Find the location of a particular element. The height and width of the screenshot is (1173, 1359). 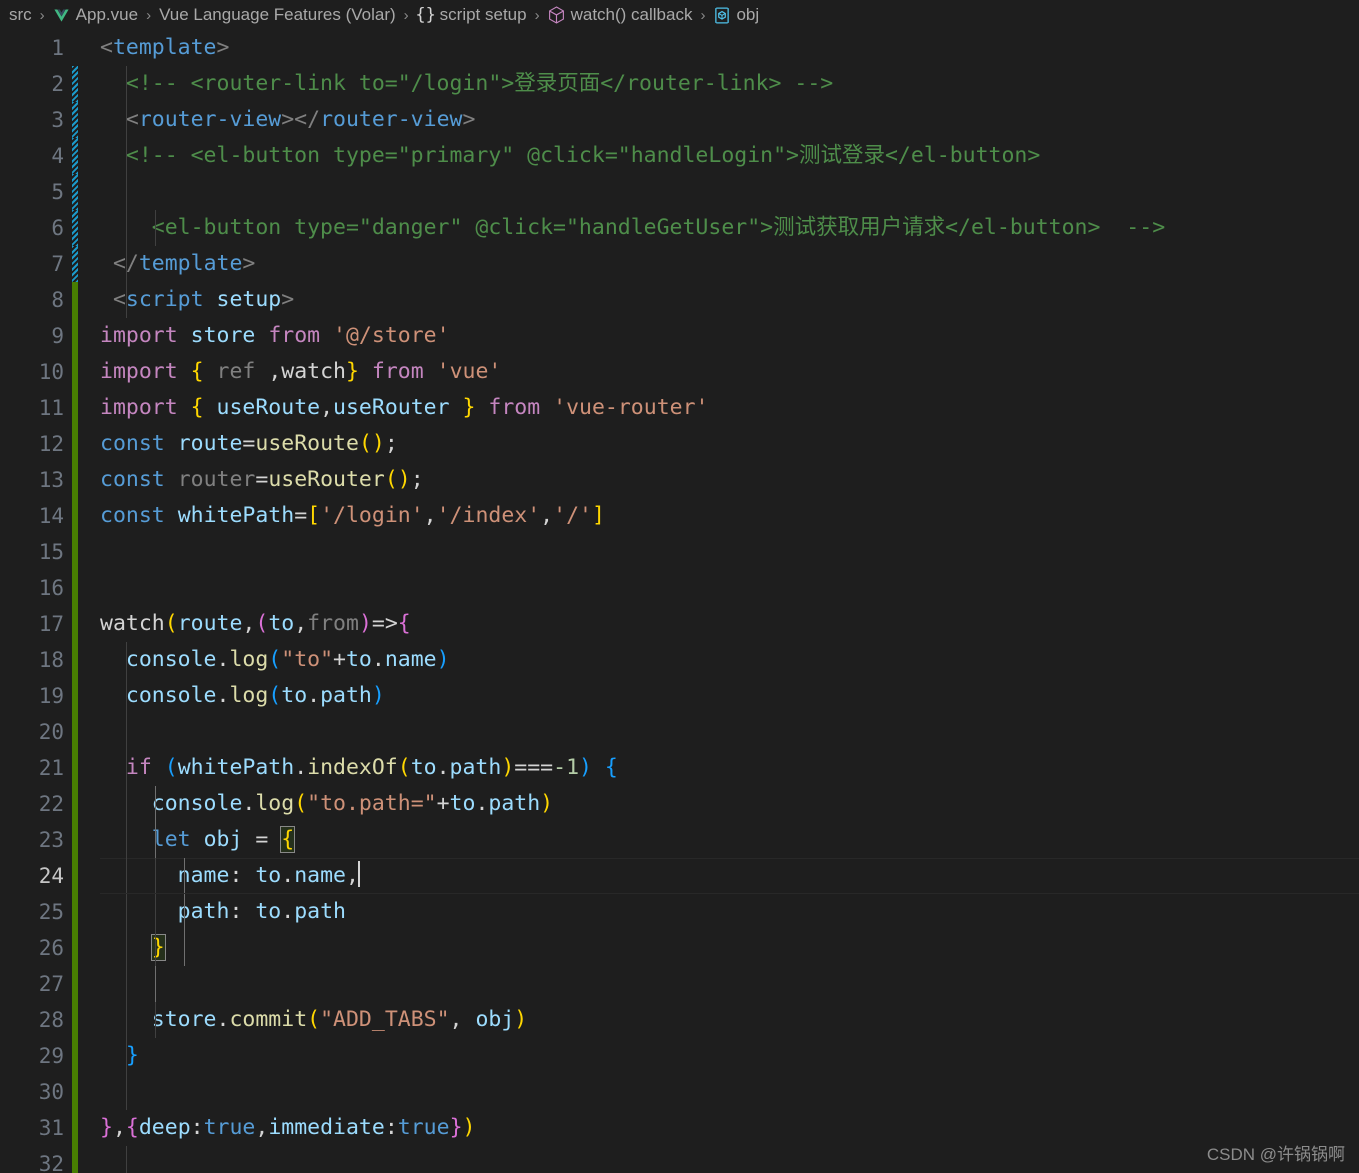

breadcrumb-item-volar: Vue Language Features (Volar) is located at coordinates (277, 15).